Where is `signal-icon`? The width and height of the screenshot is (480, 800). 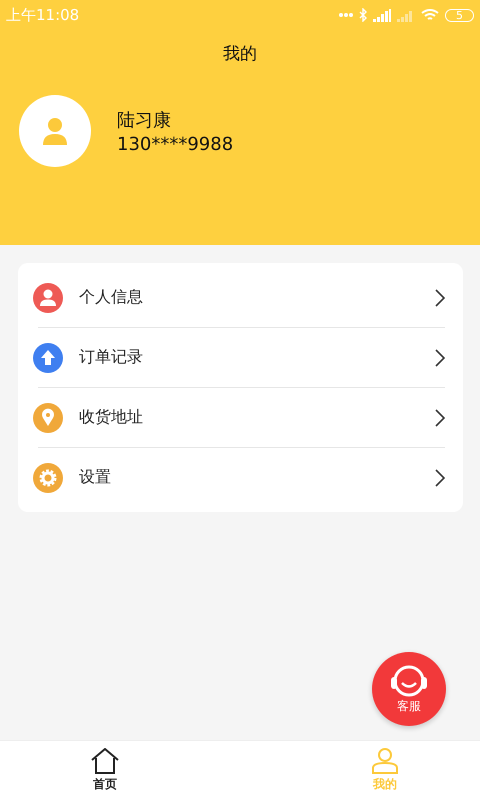
signal-icon is located at coordinates (382, 15).